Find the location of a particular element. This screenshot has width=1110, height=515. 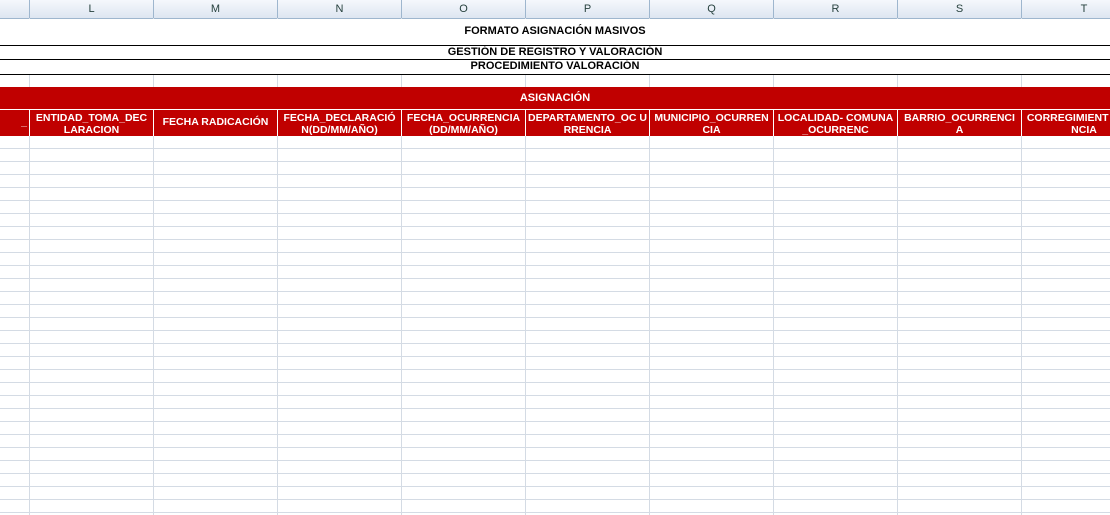

column-header-k-partial is located at coordinates (15, 9).